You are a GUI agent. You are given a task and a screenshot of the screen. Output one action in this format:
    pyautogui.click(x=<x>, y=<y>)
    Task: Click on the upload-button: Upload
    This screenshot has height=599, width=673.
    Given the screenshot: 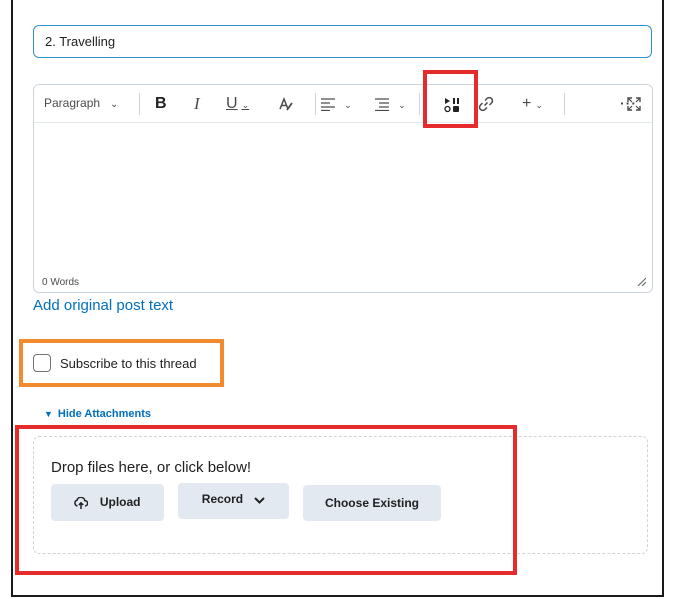 What is the action you would take?
    pyautogui.click(x=107, y=502)
    